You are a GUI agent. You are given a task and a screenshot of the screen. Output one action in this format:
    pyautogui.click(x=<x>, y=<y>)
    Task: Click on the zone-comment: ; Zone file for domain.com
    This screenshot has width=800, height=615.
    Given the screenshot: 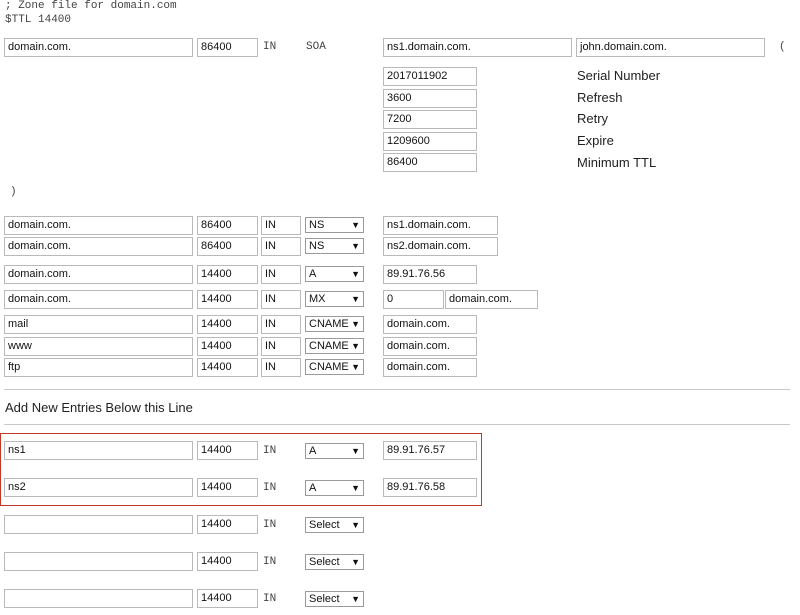 What is the action you would take?
    pyautogui.click(x=91, y=6)
    